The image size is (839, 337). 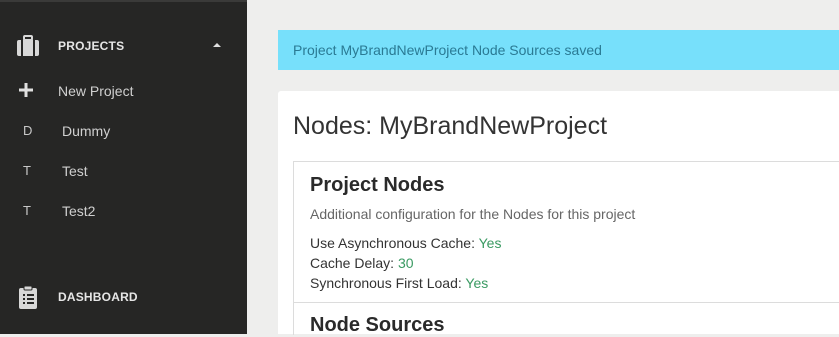 I want to click on project-item-test2: T Test2, so click(x=123, y=211).